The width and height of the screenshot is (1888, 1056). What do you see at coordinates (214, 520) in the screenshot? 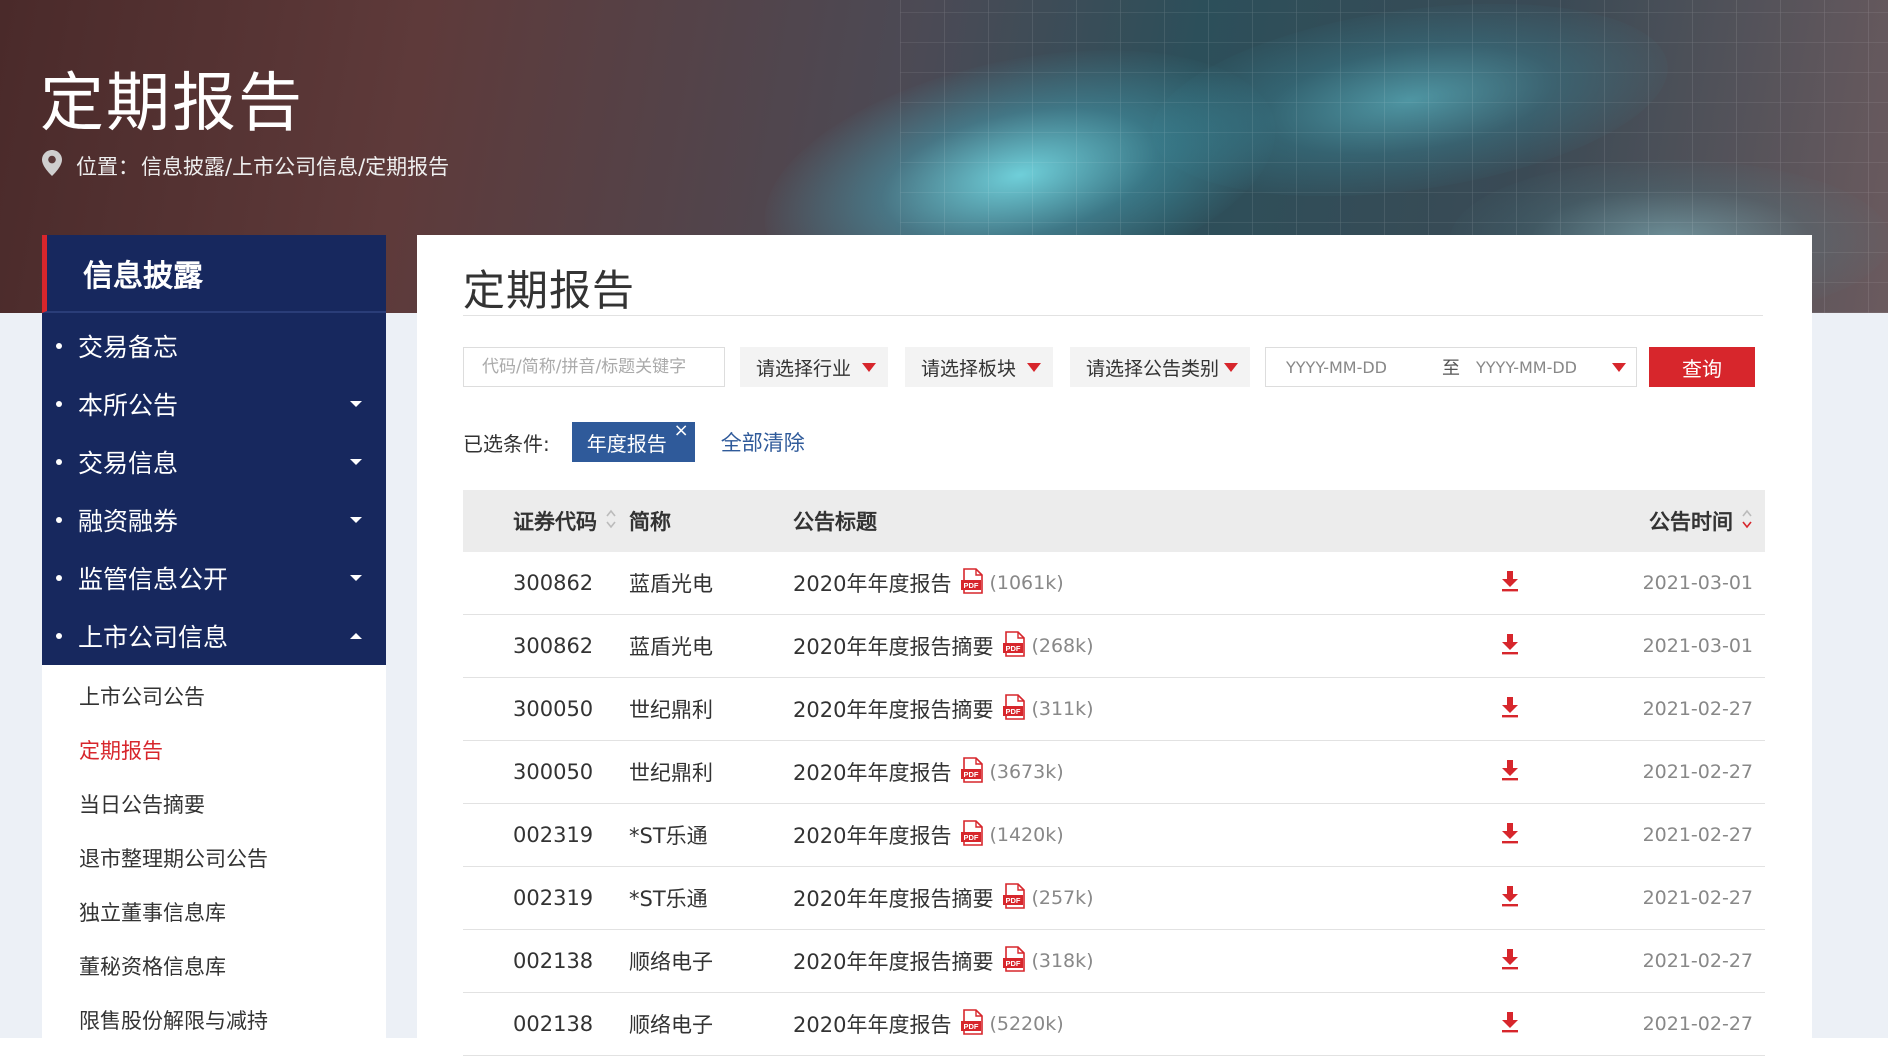
I see `sidebar-item-margin-trading: 融资融券` at bounding box center [214, 520].